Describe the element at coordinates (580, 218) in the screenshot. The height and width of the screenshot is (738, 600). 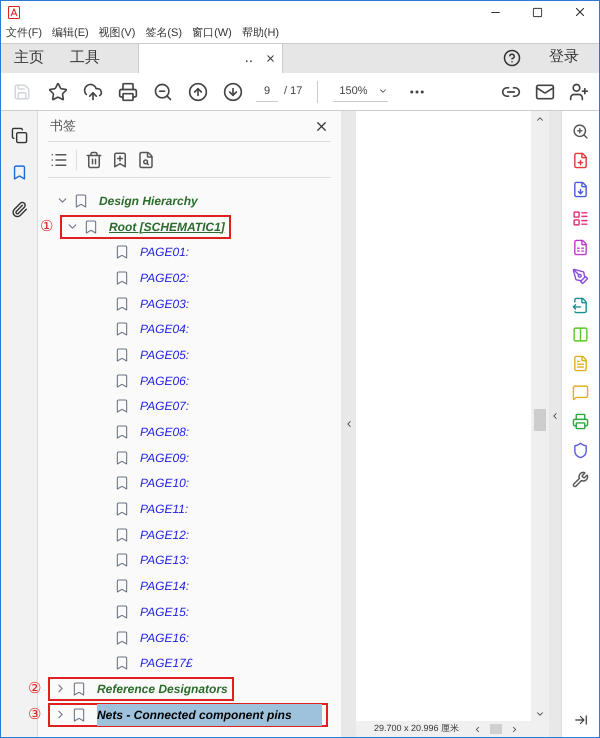
I see `layout-icon` at that location.